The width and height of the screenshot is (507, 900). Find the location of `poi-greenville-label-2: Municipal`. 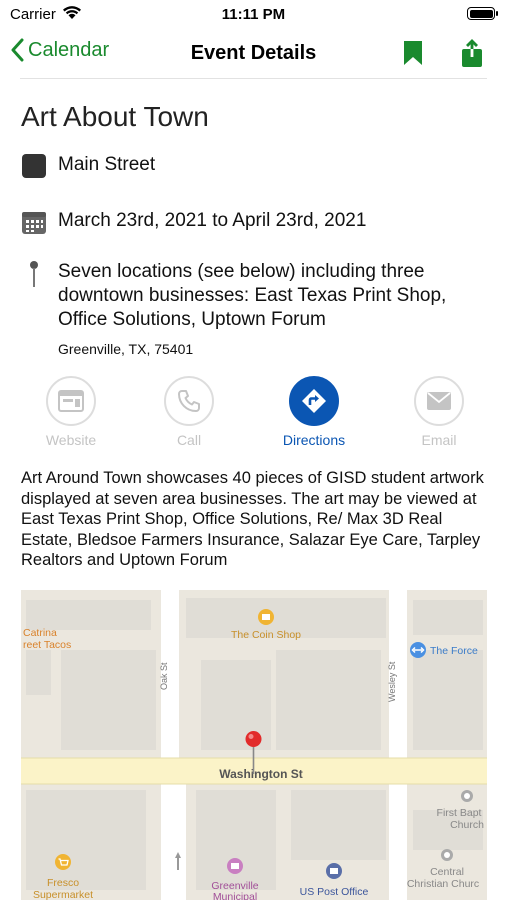

poi-greenville-label-2: Municipal is located at coordinates (235, 895).